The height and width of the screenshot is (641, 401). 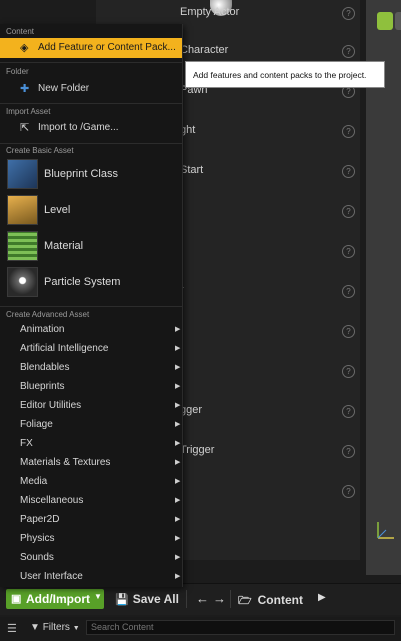 What do you see at coordinates (191, 410) in the screenshot?
I see `place-actor-label: gger` at bounding box center [191, 410].